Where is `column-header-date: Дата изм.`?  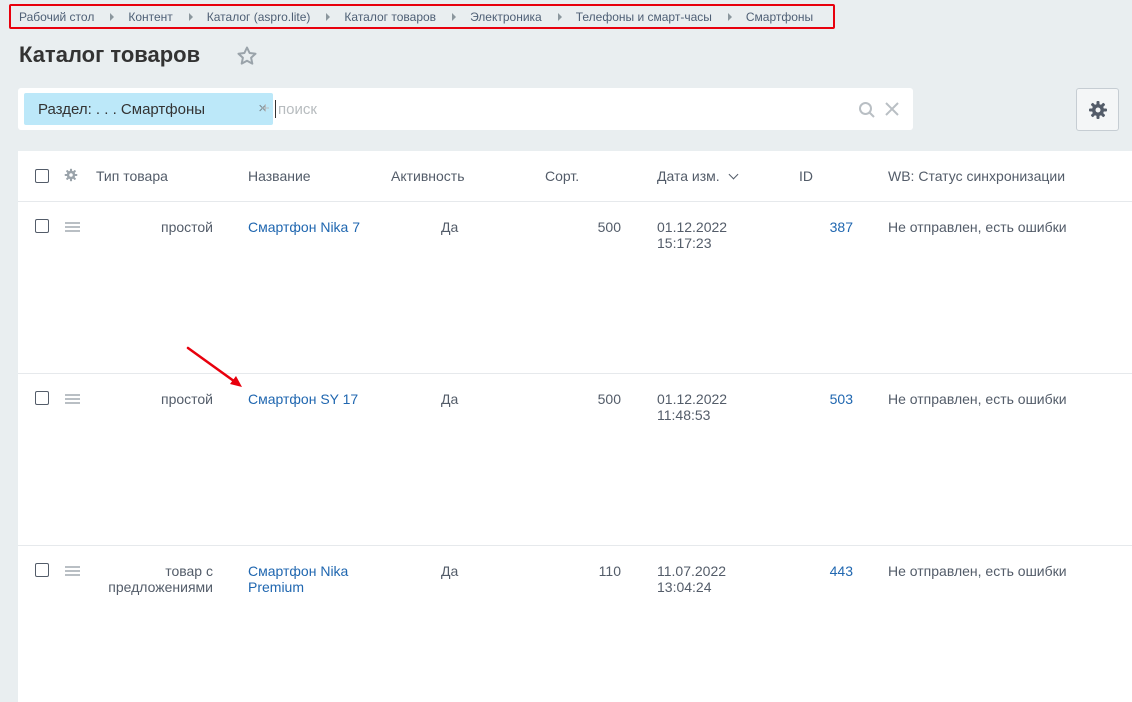
column-header-date: Дата изм. is located at coordinates (698, 176).